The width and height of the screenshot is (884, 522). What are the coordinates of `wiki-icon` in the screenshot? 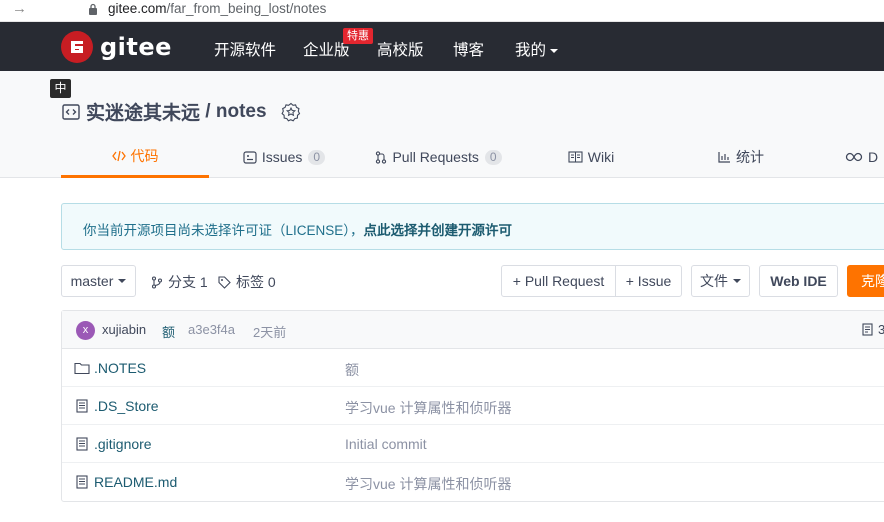 It's located at (575, 157).